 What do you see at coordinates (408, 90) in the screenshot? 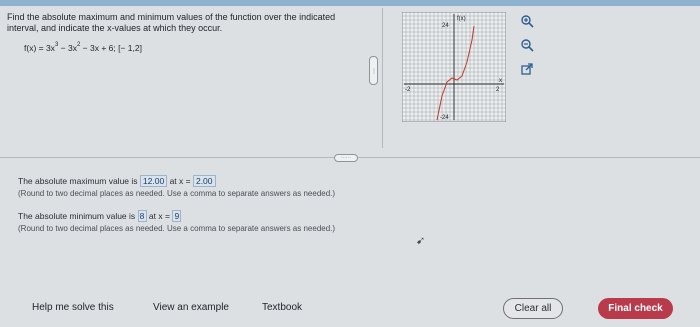
I see `tick-left: -2` at bounding box center [408, 90].